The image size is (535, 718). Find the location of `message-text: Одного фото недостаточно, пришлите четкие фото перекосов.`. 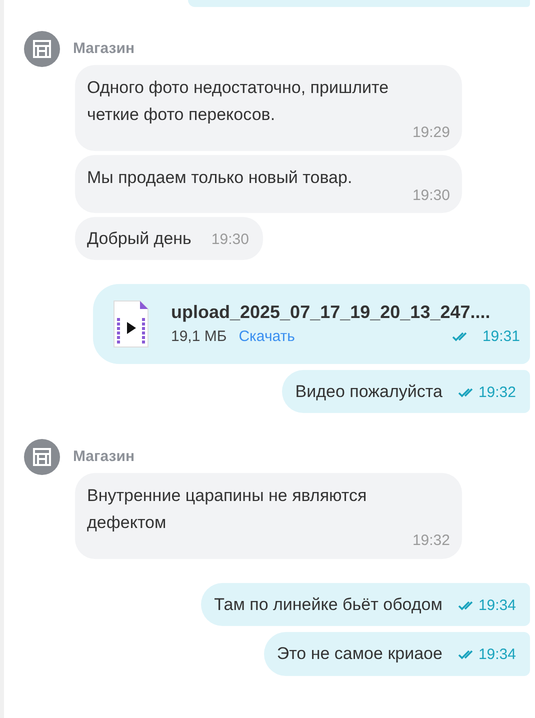

message-text: Одного фото недостаточно, пришлите четкие фото перекосов. is located at coordinates (238, 101).